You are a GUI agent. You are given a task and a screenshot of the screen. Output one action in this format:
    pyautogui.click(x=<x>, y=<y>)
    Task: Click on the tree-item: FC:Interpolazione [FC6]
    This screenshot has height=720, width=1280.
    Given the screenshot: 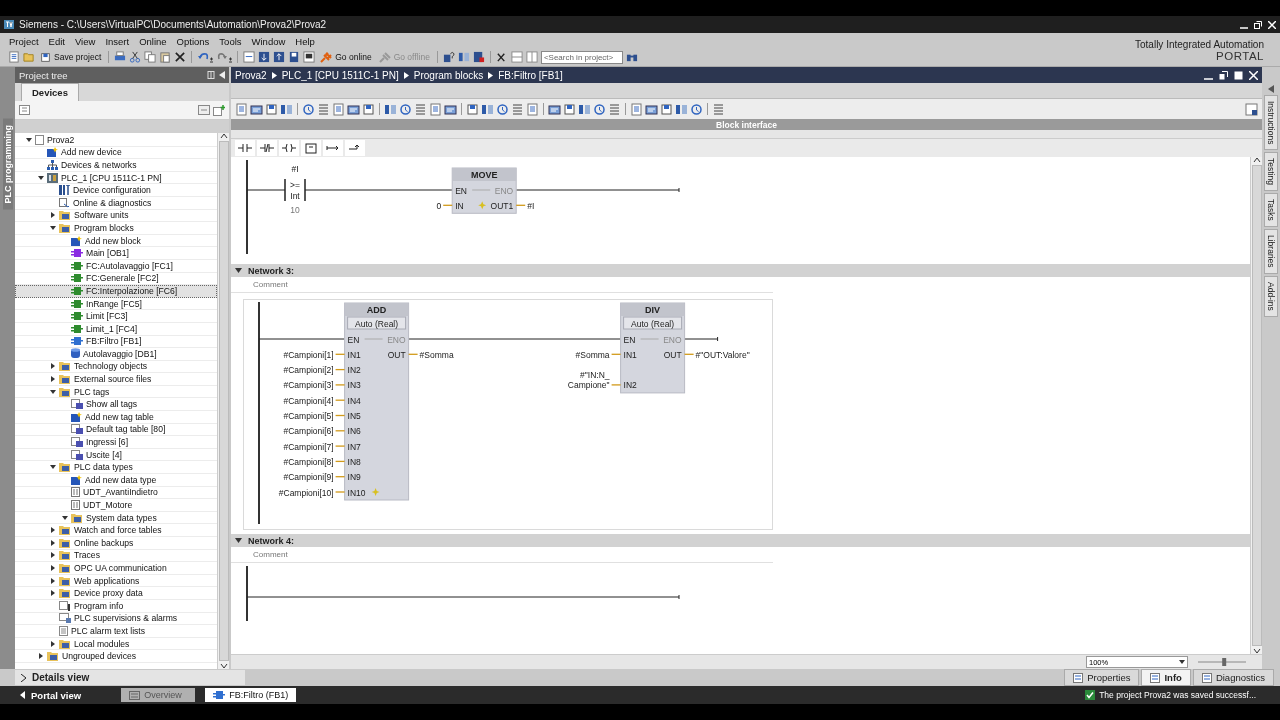 What is the action you would take?
    pyautogui.click(x=116, y=291)
    